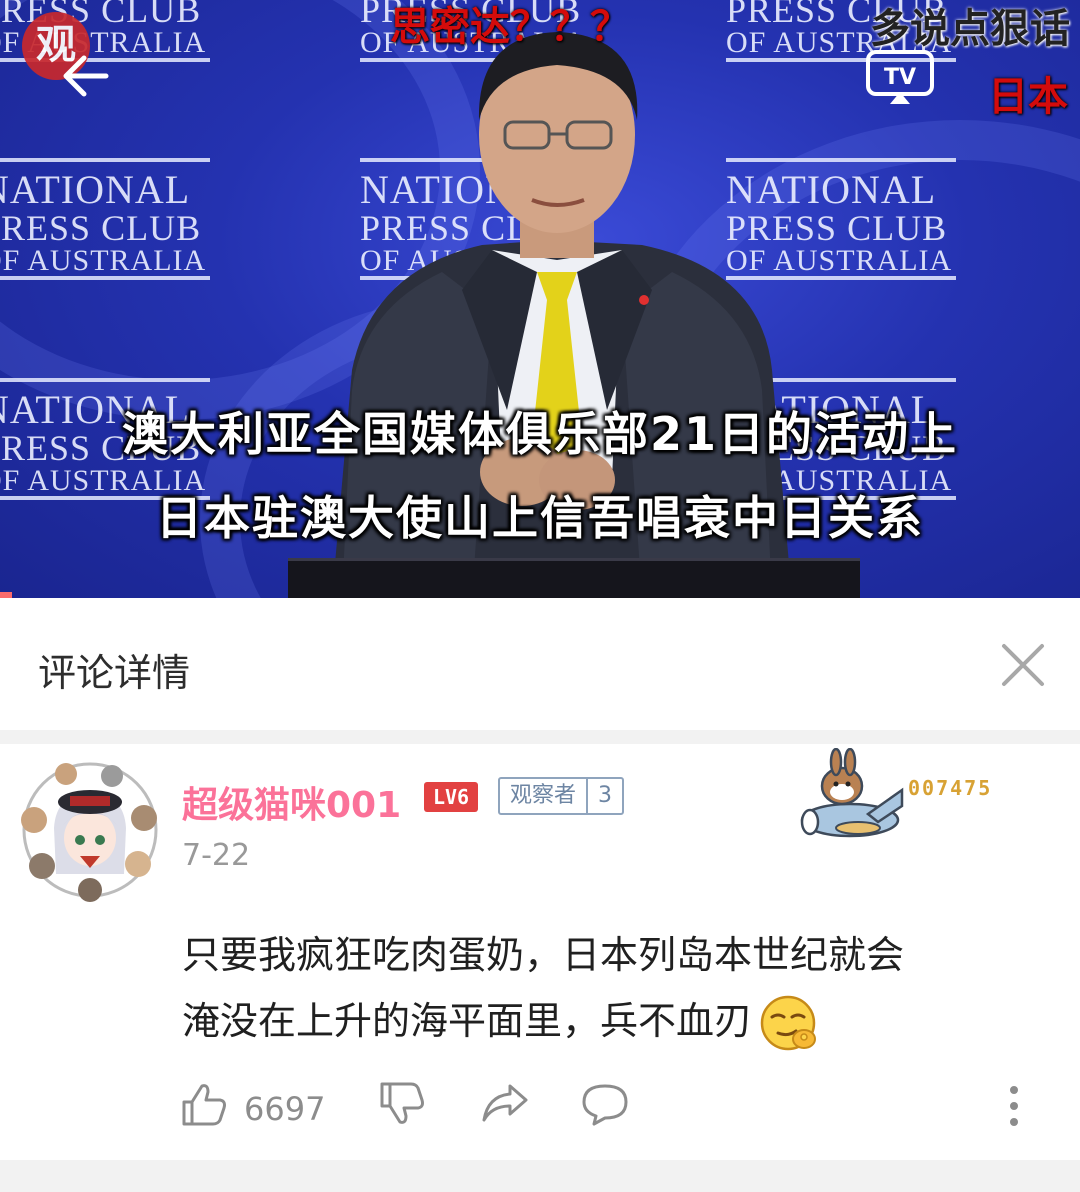  What do you see at coordinates (543, 955) in the screenshot?
I see `comment-text-line: 只要我疯狂吃肉蛋奶，日本列岛本世纪就会` at bounding box center [543, 955].